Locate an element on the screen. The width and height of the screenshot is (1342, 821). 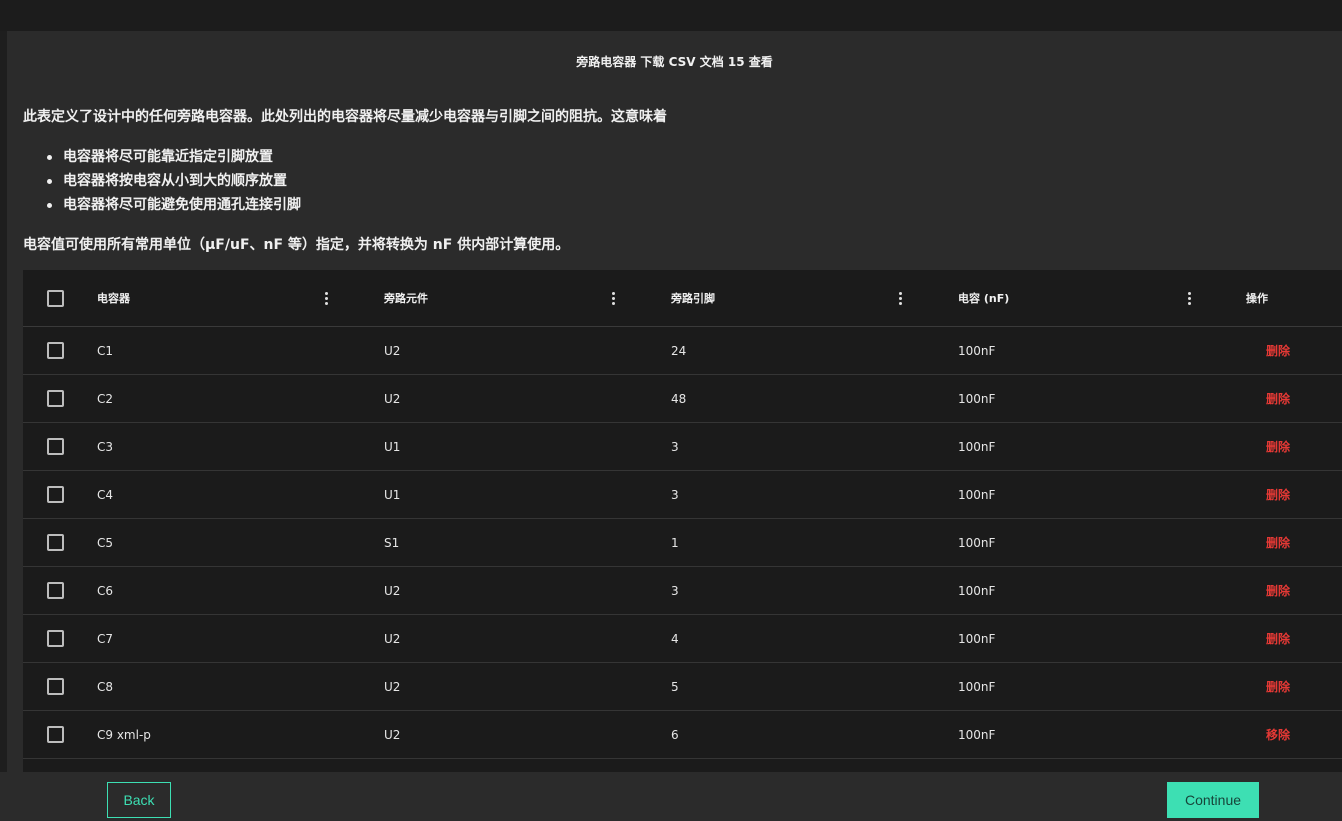
header-bypass-pin: 旁路引脚 is located at coordinates (693, 298).